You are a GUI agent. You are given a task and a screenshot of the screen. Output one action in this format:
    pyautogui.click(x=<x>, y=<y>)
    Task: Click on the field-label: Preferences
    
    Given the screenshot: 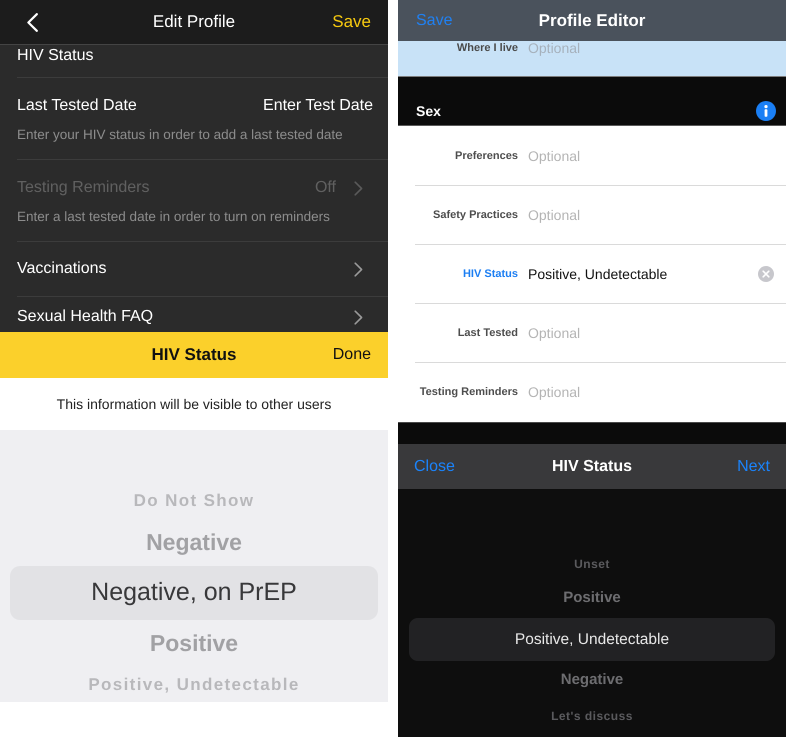 What is the action you would take?
    pyautogui.click(x=486, y=156)
    